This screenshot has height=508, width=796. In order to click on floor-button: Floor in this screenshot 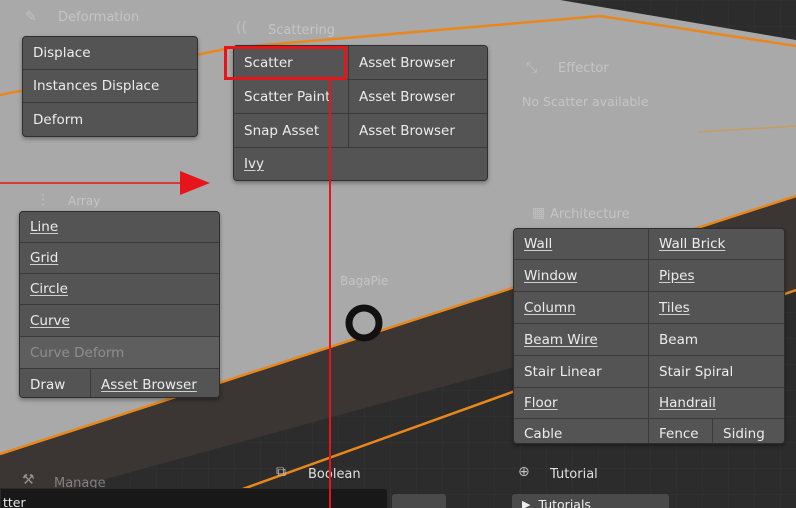, I will do `click(581, 403)`.